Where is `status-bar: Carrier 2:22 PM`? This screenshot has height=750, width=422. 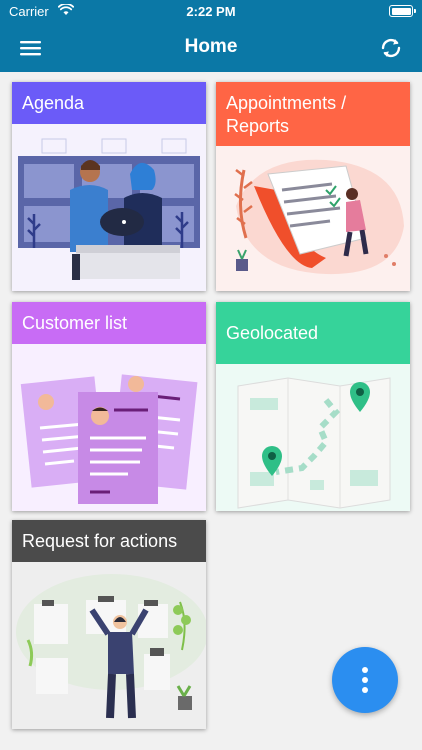
status-bar: Carrier 2:22 PM is located at coordinates (211, 12).